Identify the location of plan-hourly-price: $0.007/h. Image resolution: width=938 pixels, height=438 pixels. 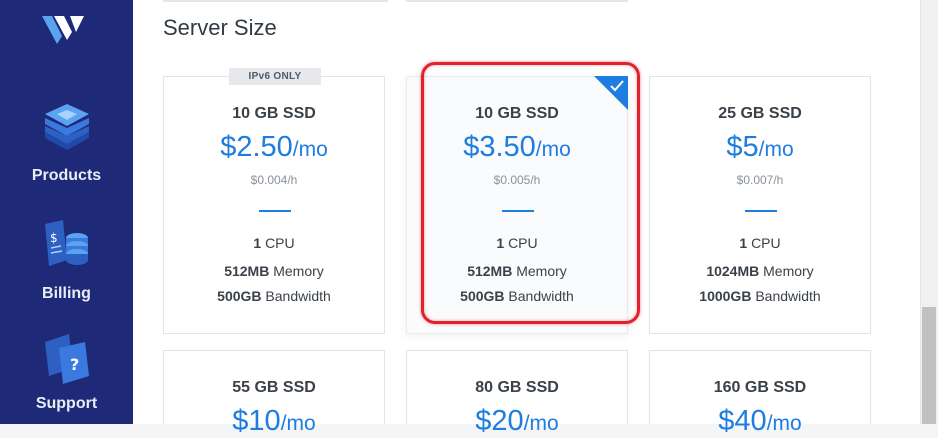
(760, 180).